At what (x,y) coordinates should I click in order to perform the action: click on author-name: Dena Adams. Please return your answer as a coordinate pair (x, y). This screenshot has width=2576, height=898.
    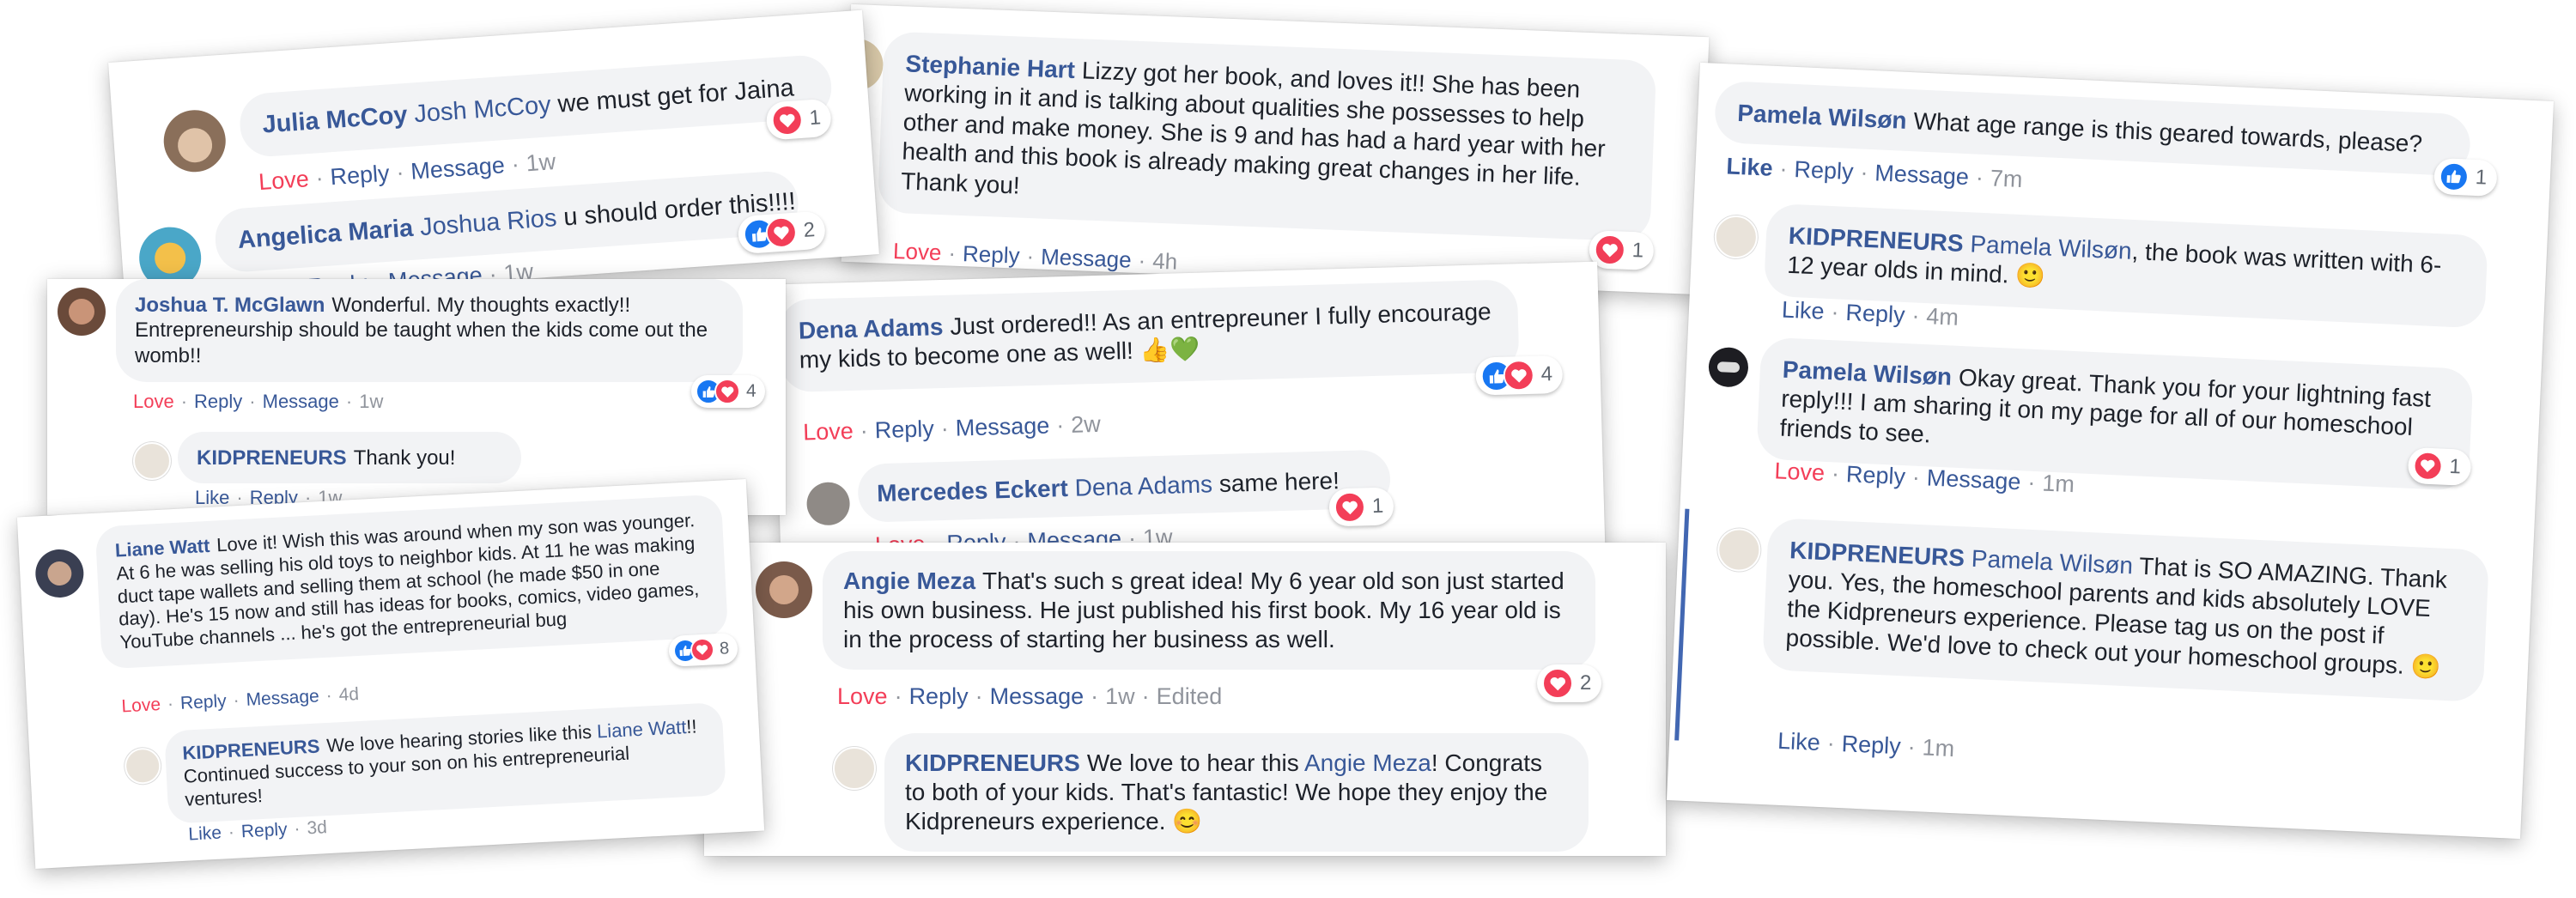
    Looking at the image, I should click on (872, 328).